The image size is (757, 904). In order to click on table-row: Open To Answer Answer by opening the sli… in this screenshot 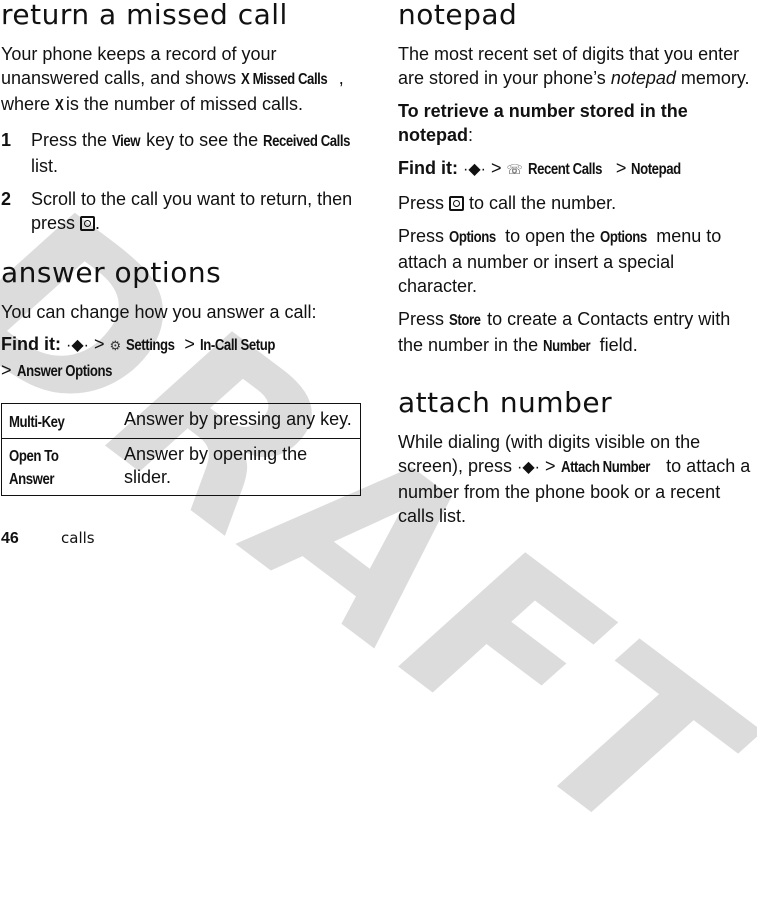, I will do `click(181, 467)`.